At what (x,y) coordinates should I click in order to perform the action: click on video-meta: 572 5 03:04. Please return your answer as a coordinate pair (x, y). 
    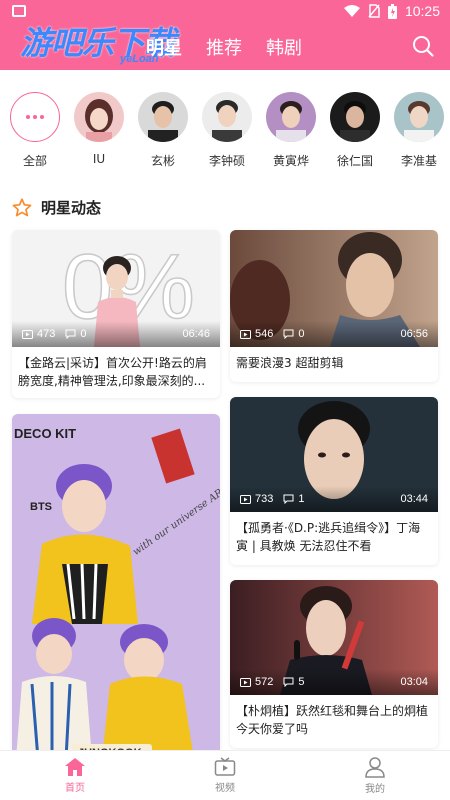
    Looking at the image, I should click on (334, 682).